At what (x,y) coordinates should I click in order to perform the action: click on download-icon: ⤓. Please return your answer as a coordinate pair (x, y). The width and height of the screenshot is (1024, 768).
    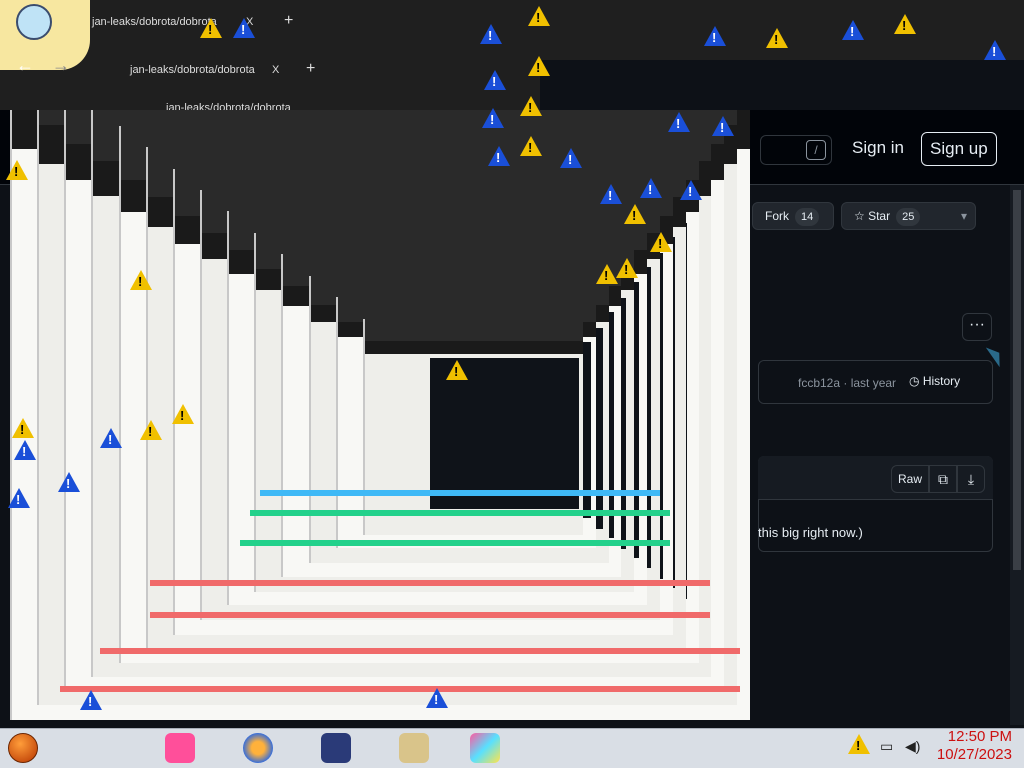
    Looking at the image, I should click on (971, 479).